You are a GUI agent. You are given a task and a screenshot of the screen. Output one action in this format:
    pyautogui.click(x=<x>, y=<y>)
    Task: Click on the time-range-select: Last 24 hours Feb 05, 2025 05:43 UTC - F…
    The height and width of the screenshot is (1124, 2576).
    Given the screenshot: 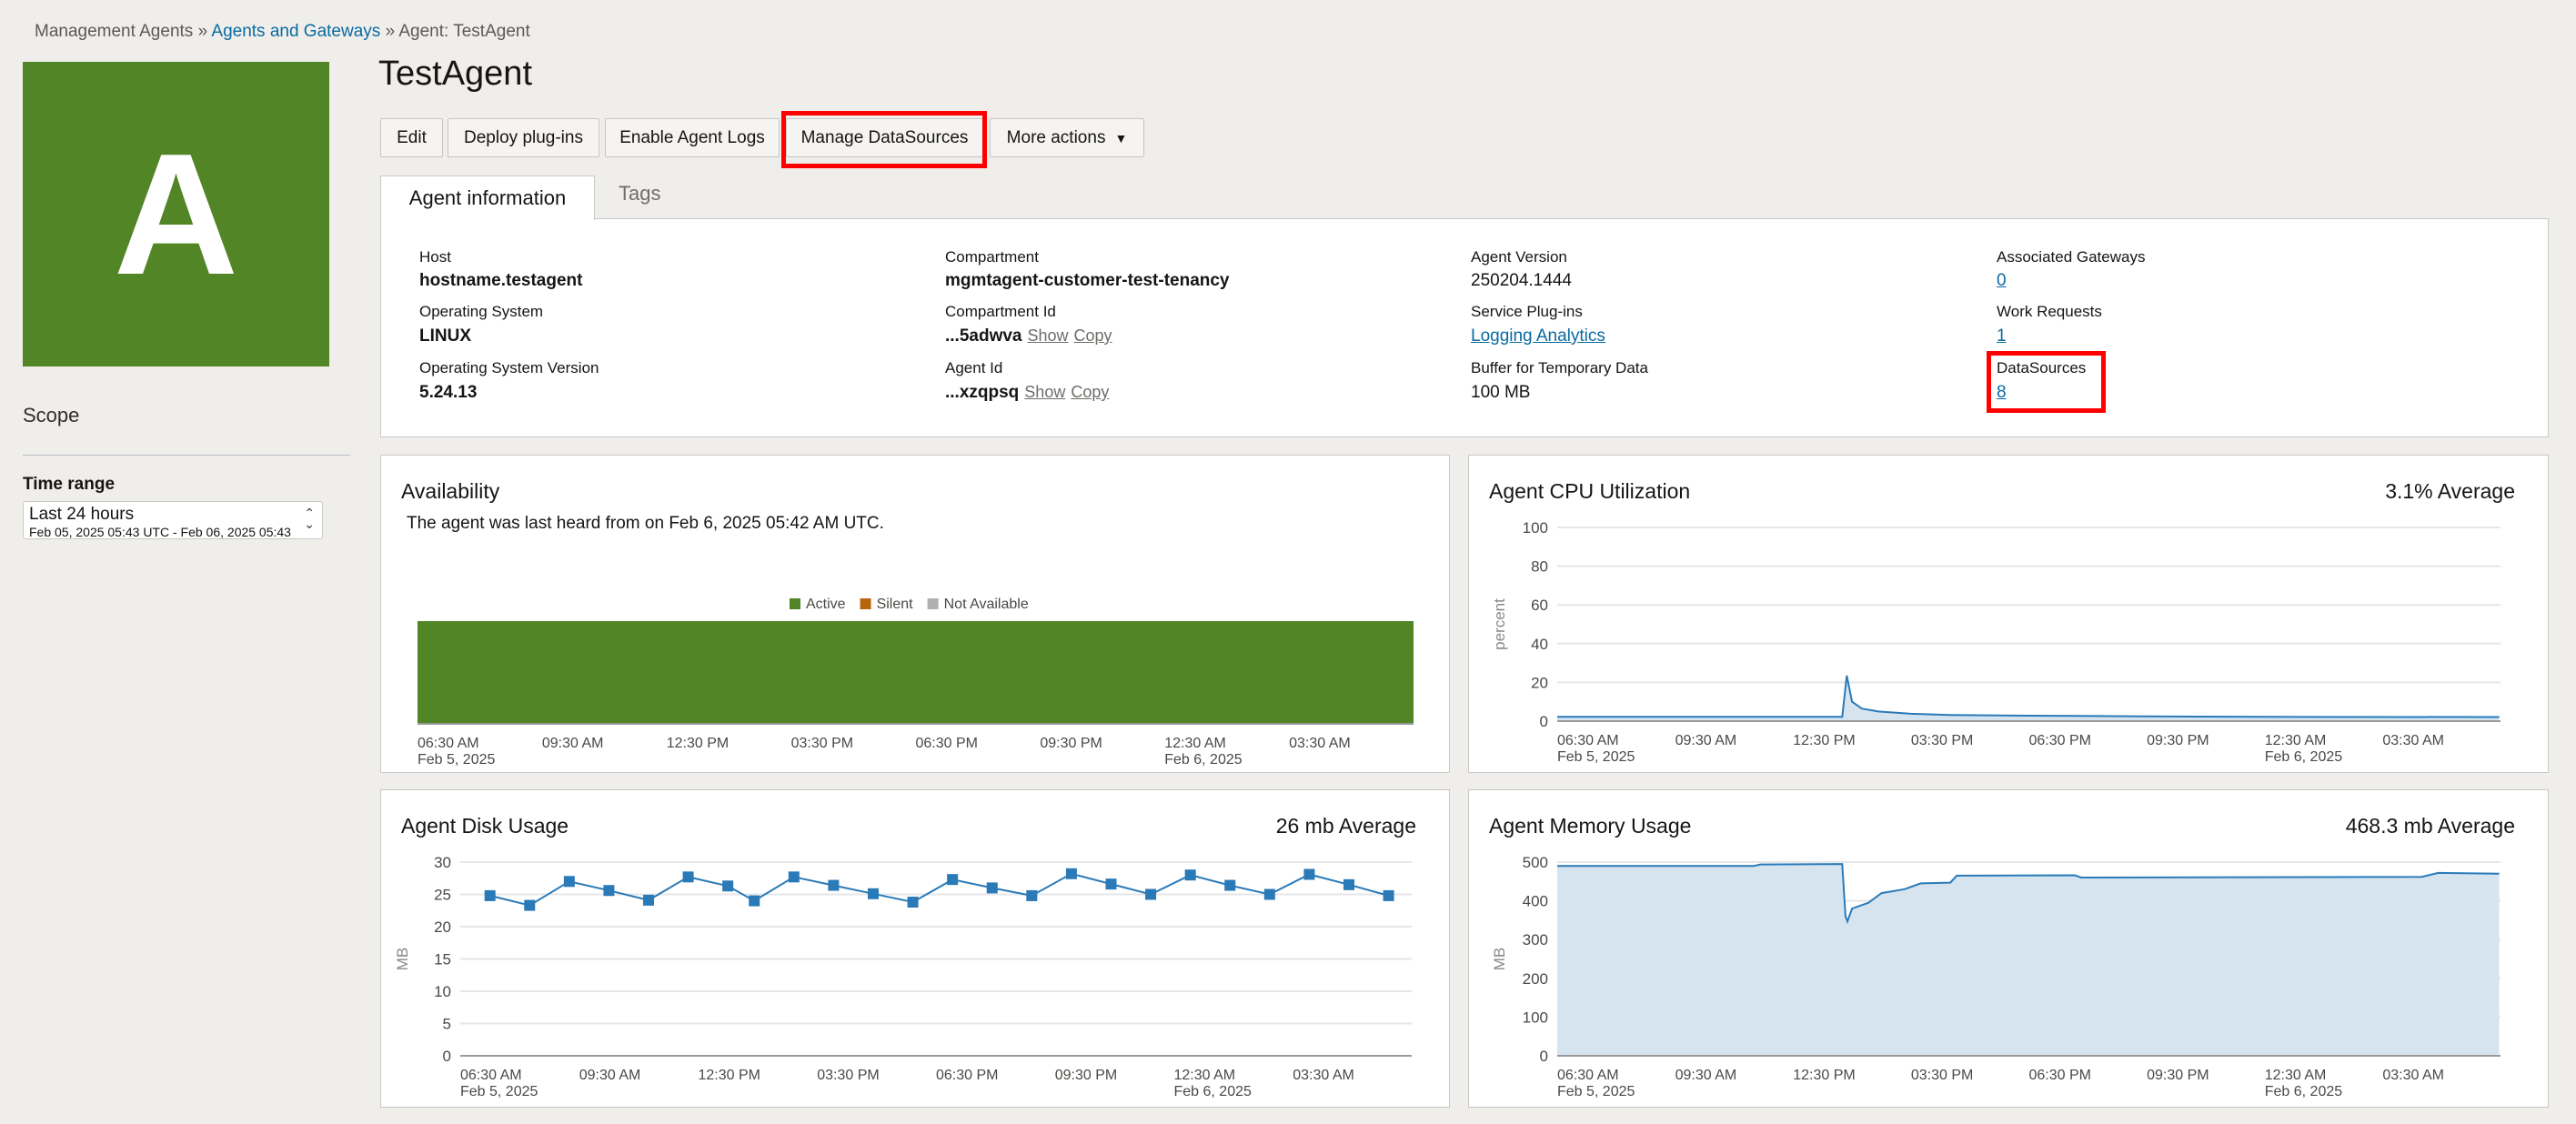 What is the action you would take?
    pyautogui.click(x=173, y=520)
    